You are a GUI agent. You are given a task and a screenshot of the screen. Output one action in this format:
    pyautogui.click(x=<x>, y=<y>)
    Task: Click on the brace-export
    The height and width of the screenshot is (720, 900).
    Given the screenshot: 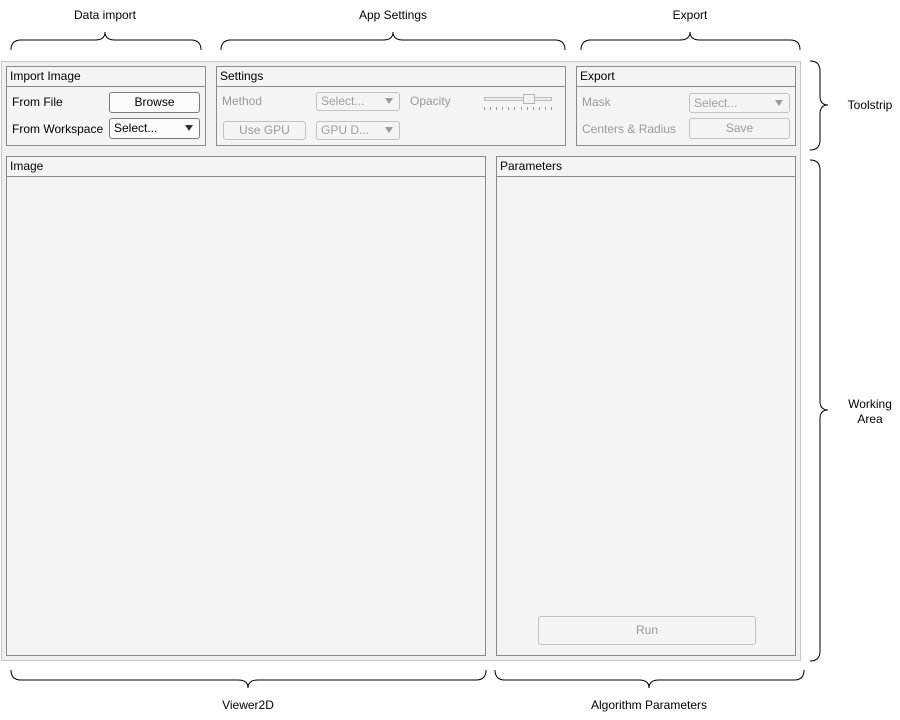 What is the action you would take?
    pyautogui.click(x=690, y=41)
    